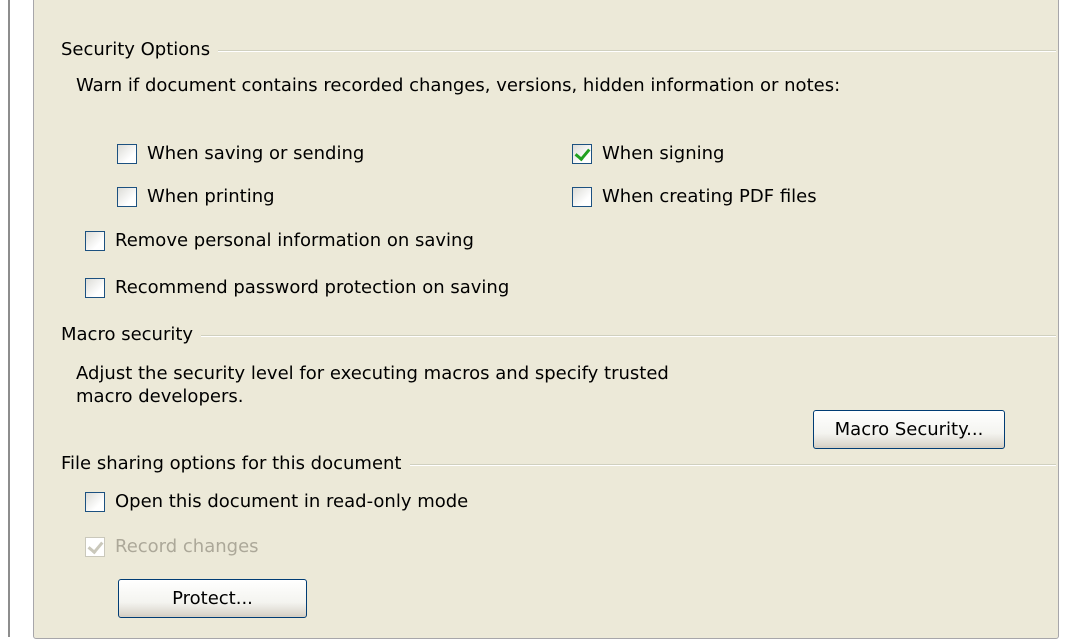 The height and width of the screenshot is (639, 1077). I want to click on when-signing-checkbox: When signing, so click(648, 153).